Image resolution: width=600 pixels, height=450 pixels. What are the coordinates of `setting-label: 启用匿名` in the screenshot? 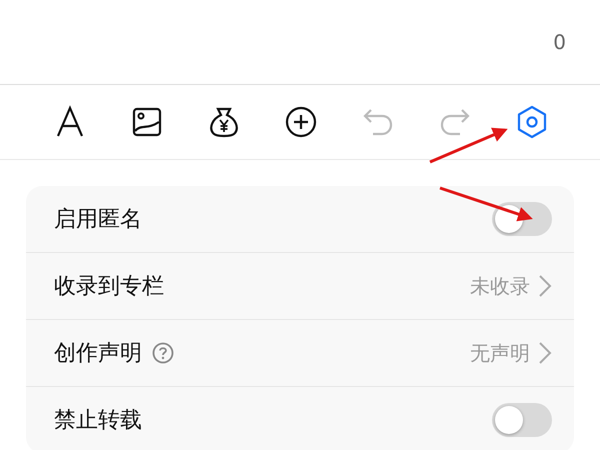 It's located at (98, 220).